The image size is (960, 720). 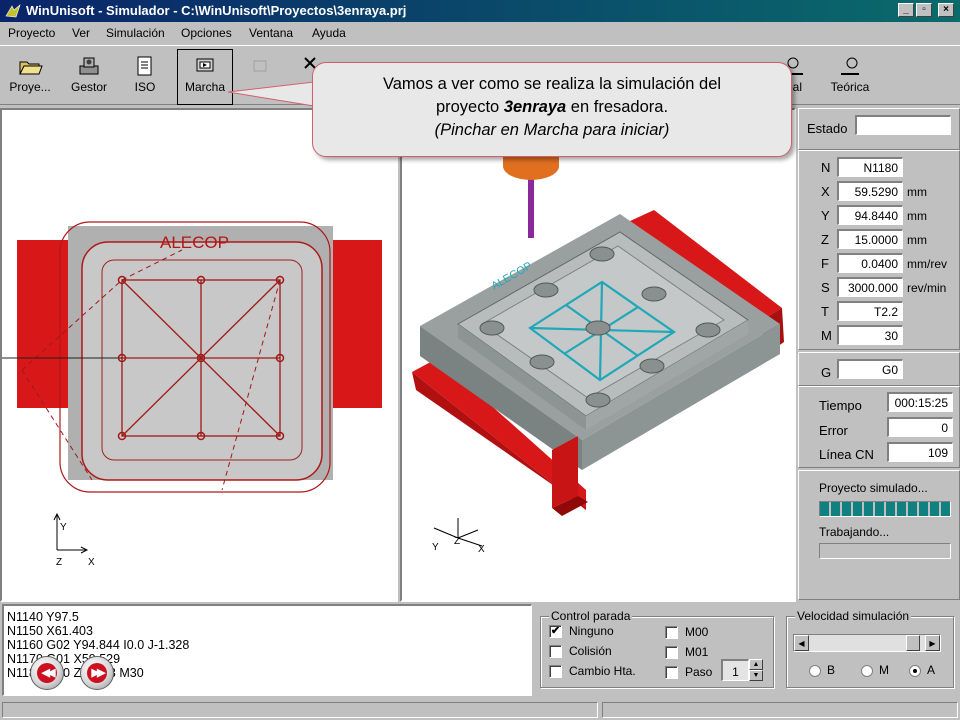 I want to click on axis-y-3d: Y, so click(x=435, y=547).